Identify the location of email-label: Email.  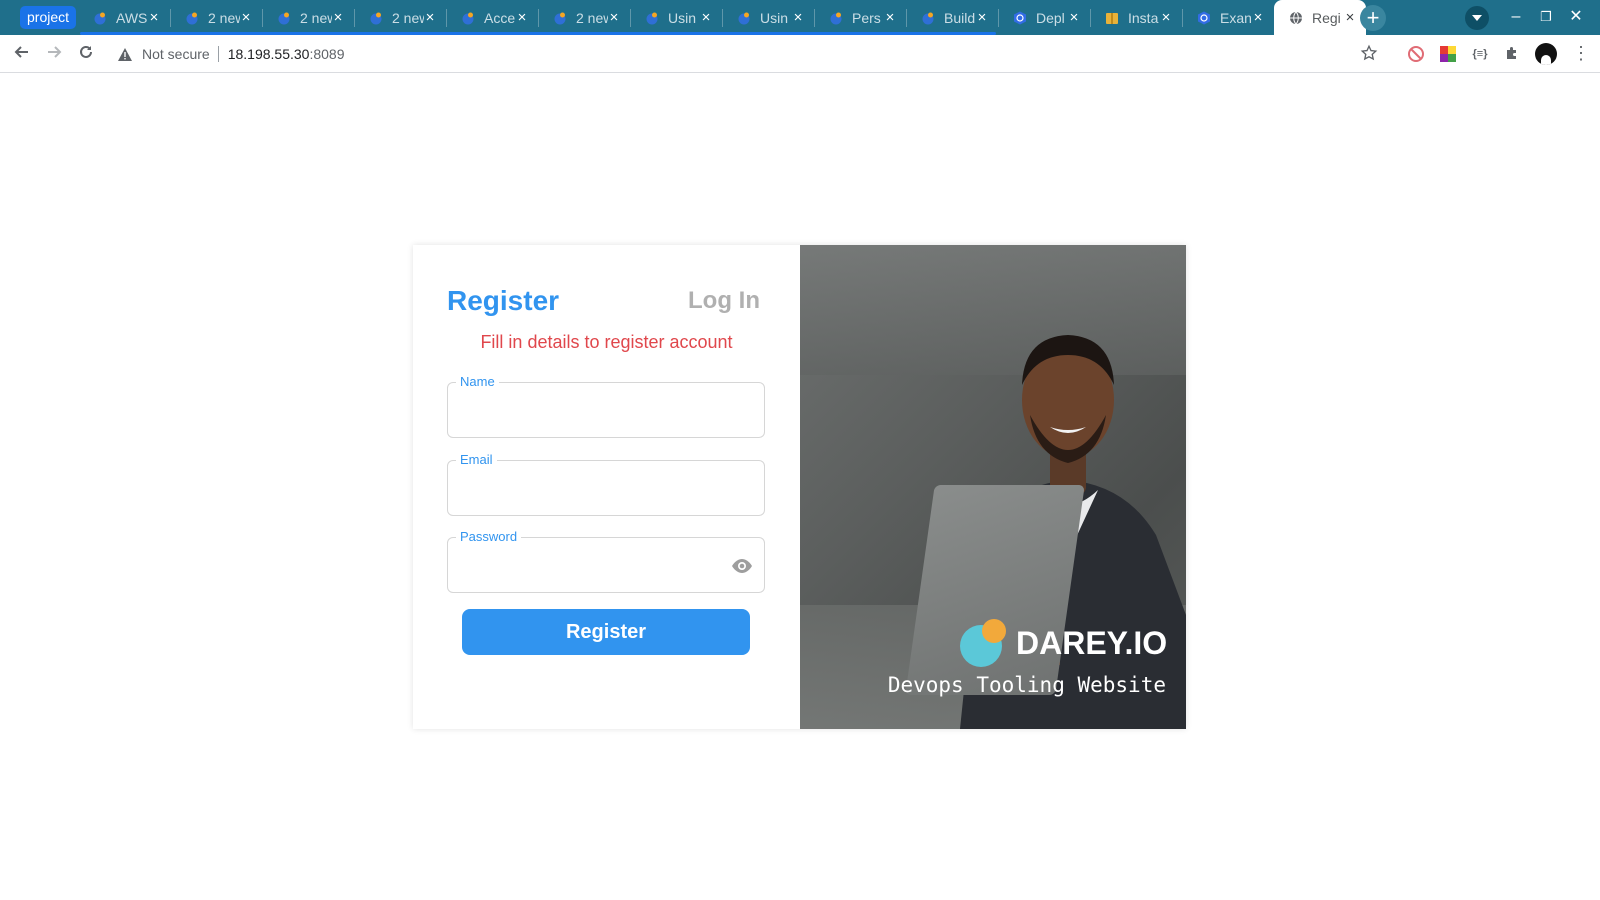
(476, 460).